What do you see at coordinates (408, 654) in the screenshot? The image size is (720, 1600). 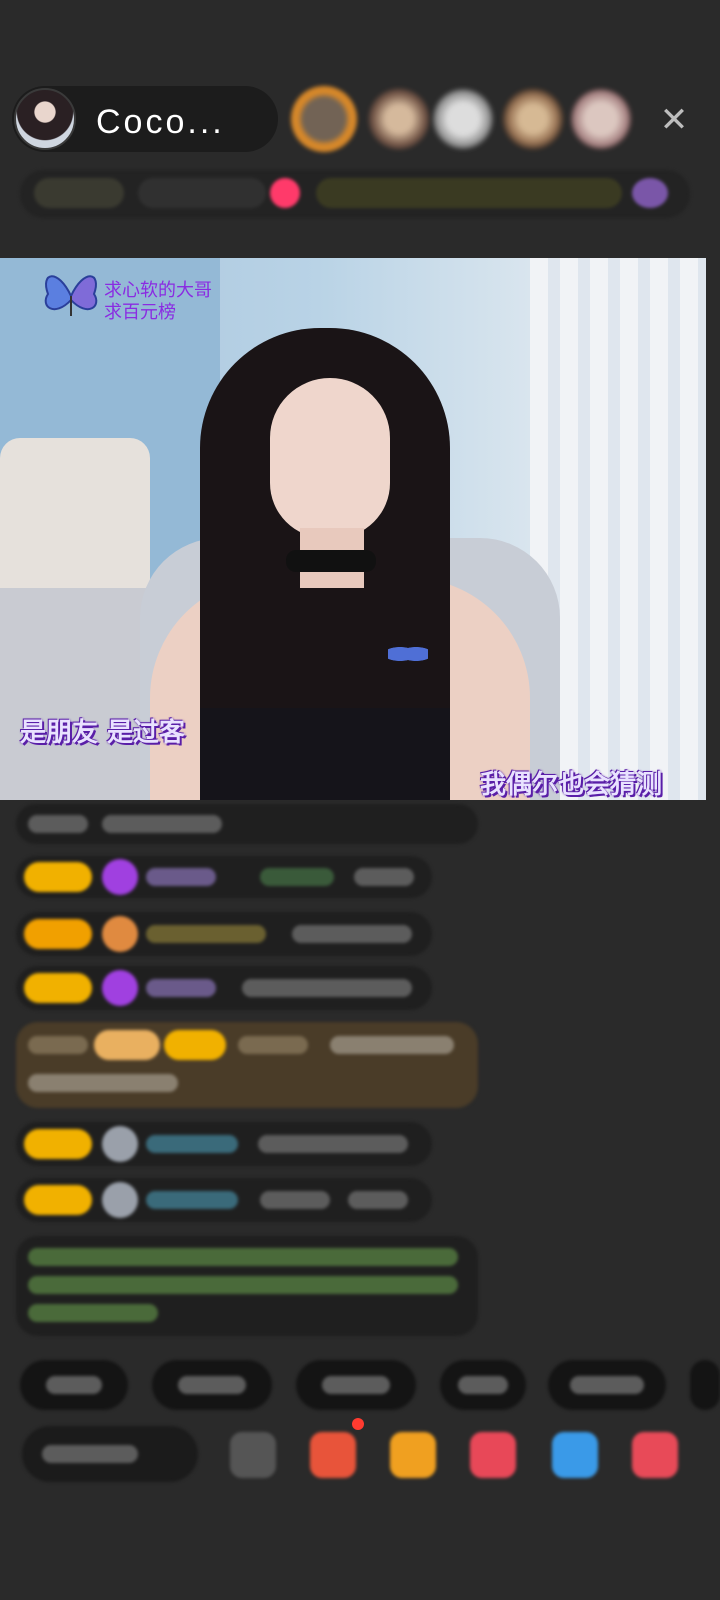 I see `butterfly-tattoo` at bounding box center [408, 654].